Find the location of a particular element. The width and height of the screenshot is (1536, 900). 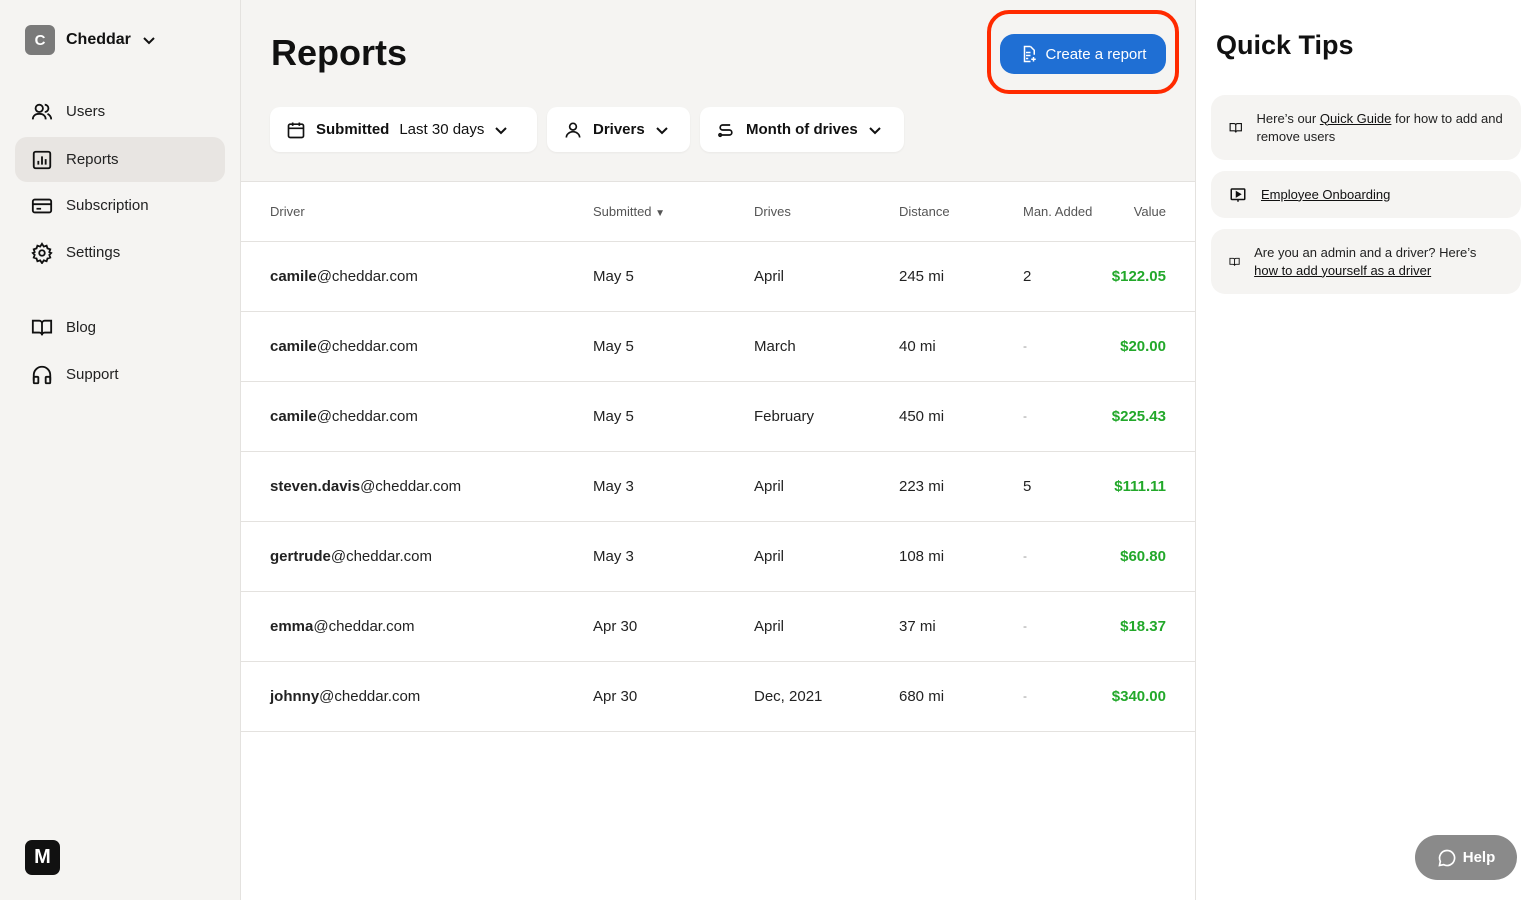

org-switcher: C Cheddar is located at coordinates (90, 40).